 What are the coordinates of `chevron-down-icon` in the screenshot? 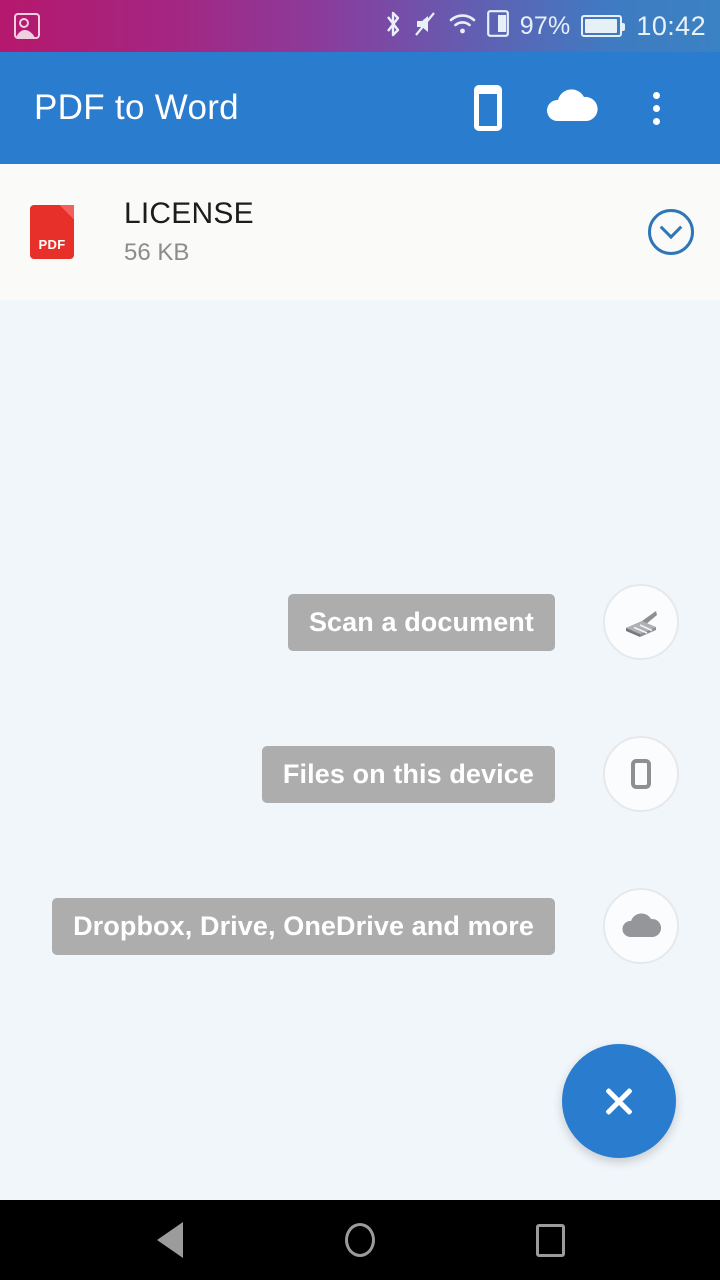 It's located at (671, 228).